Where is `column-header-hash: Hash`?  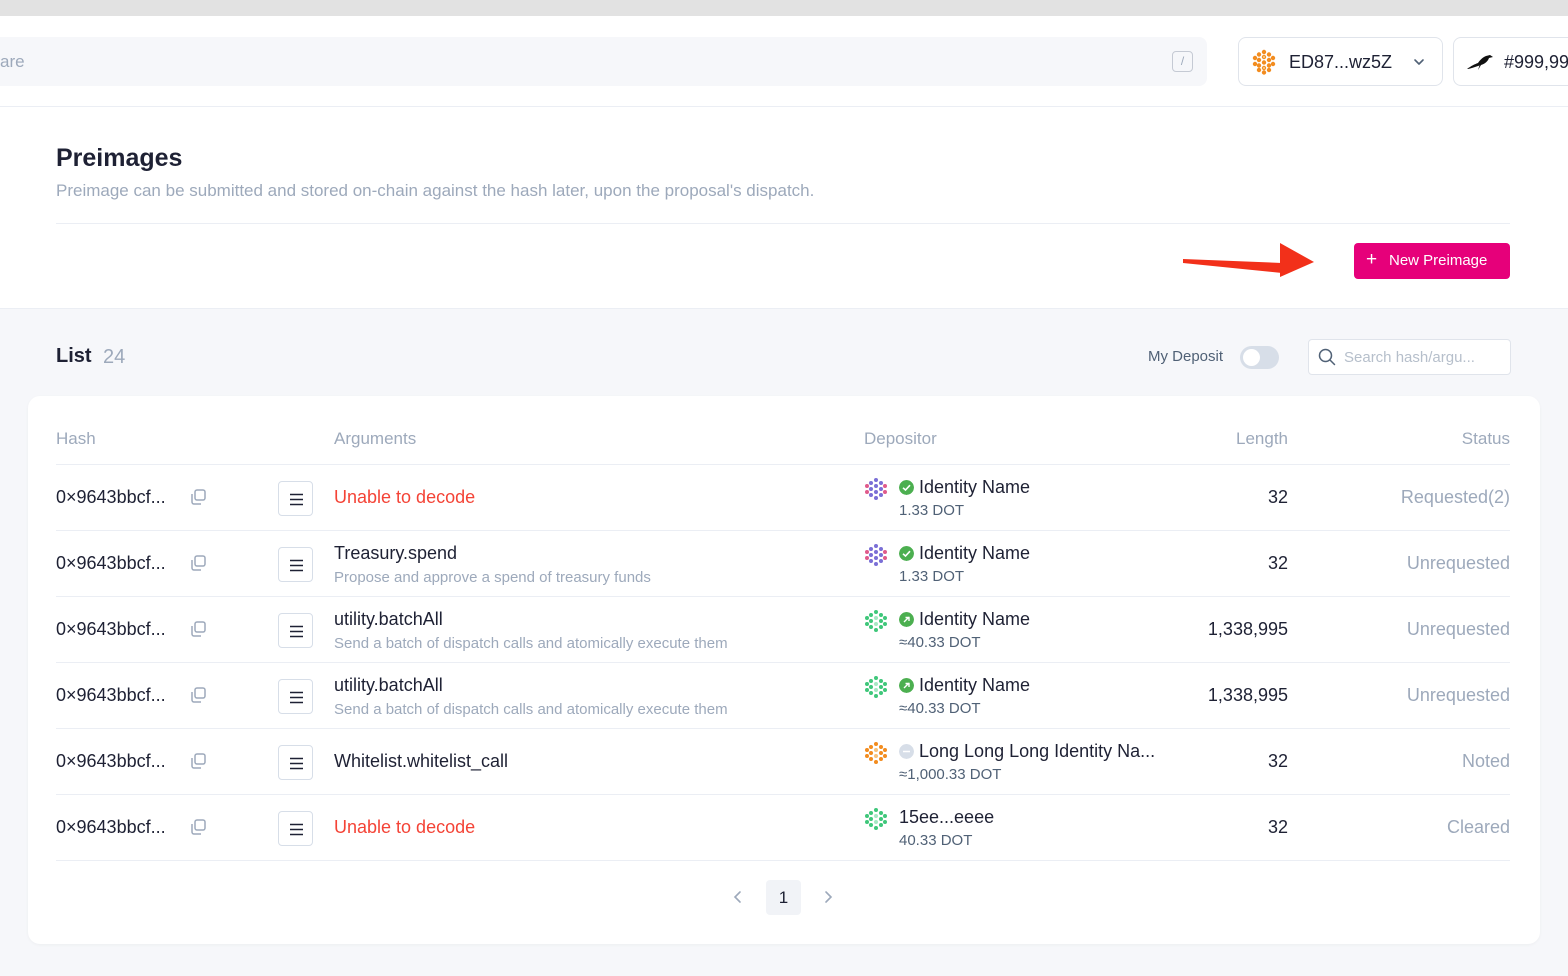 column-header-hash: Hash is located at coordinates (76, 438).